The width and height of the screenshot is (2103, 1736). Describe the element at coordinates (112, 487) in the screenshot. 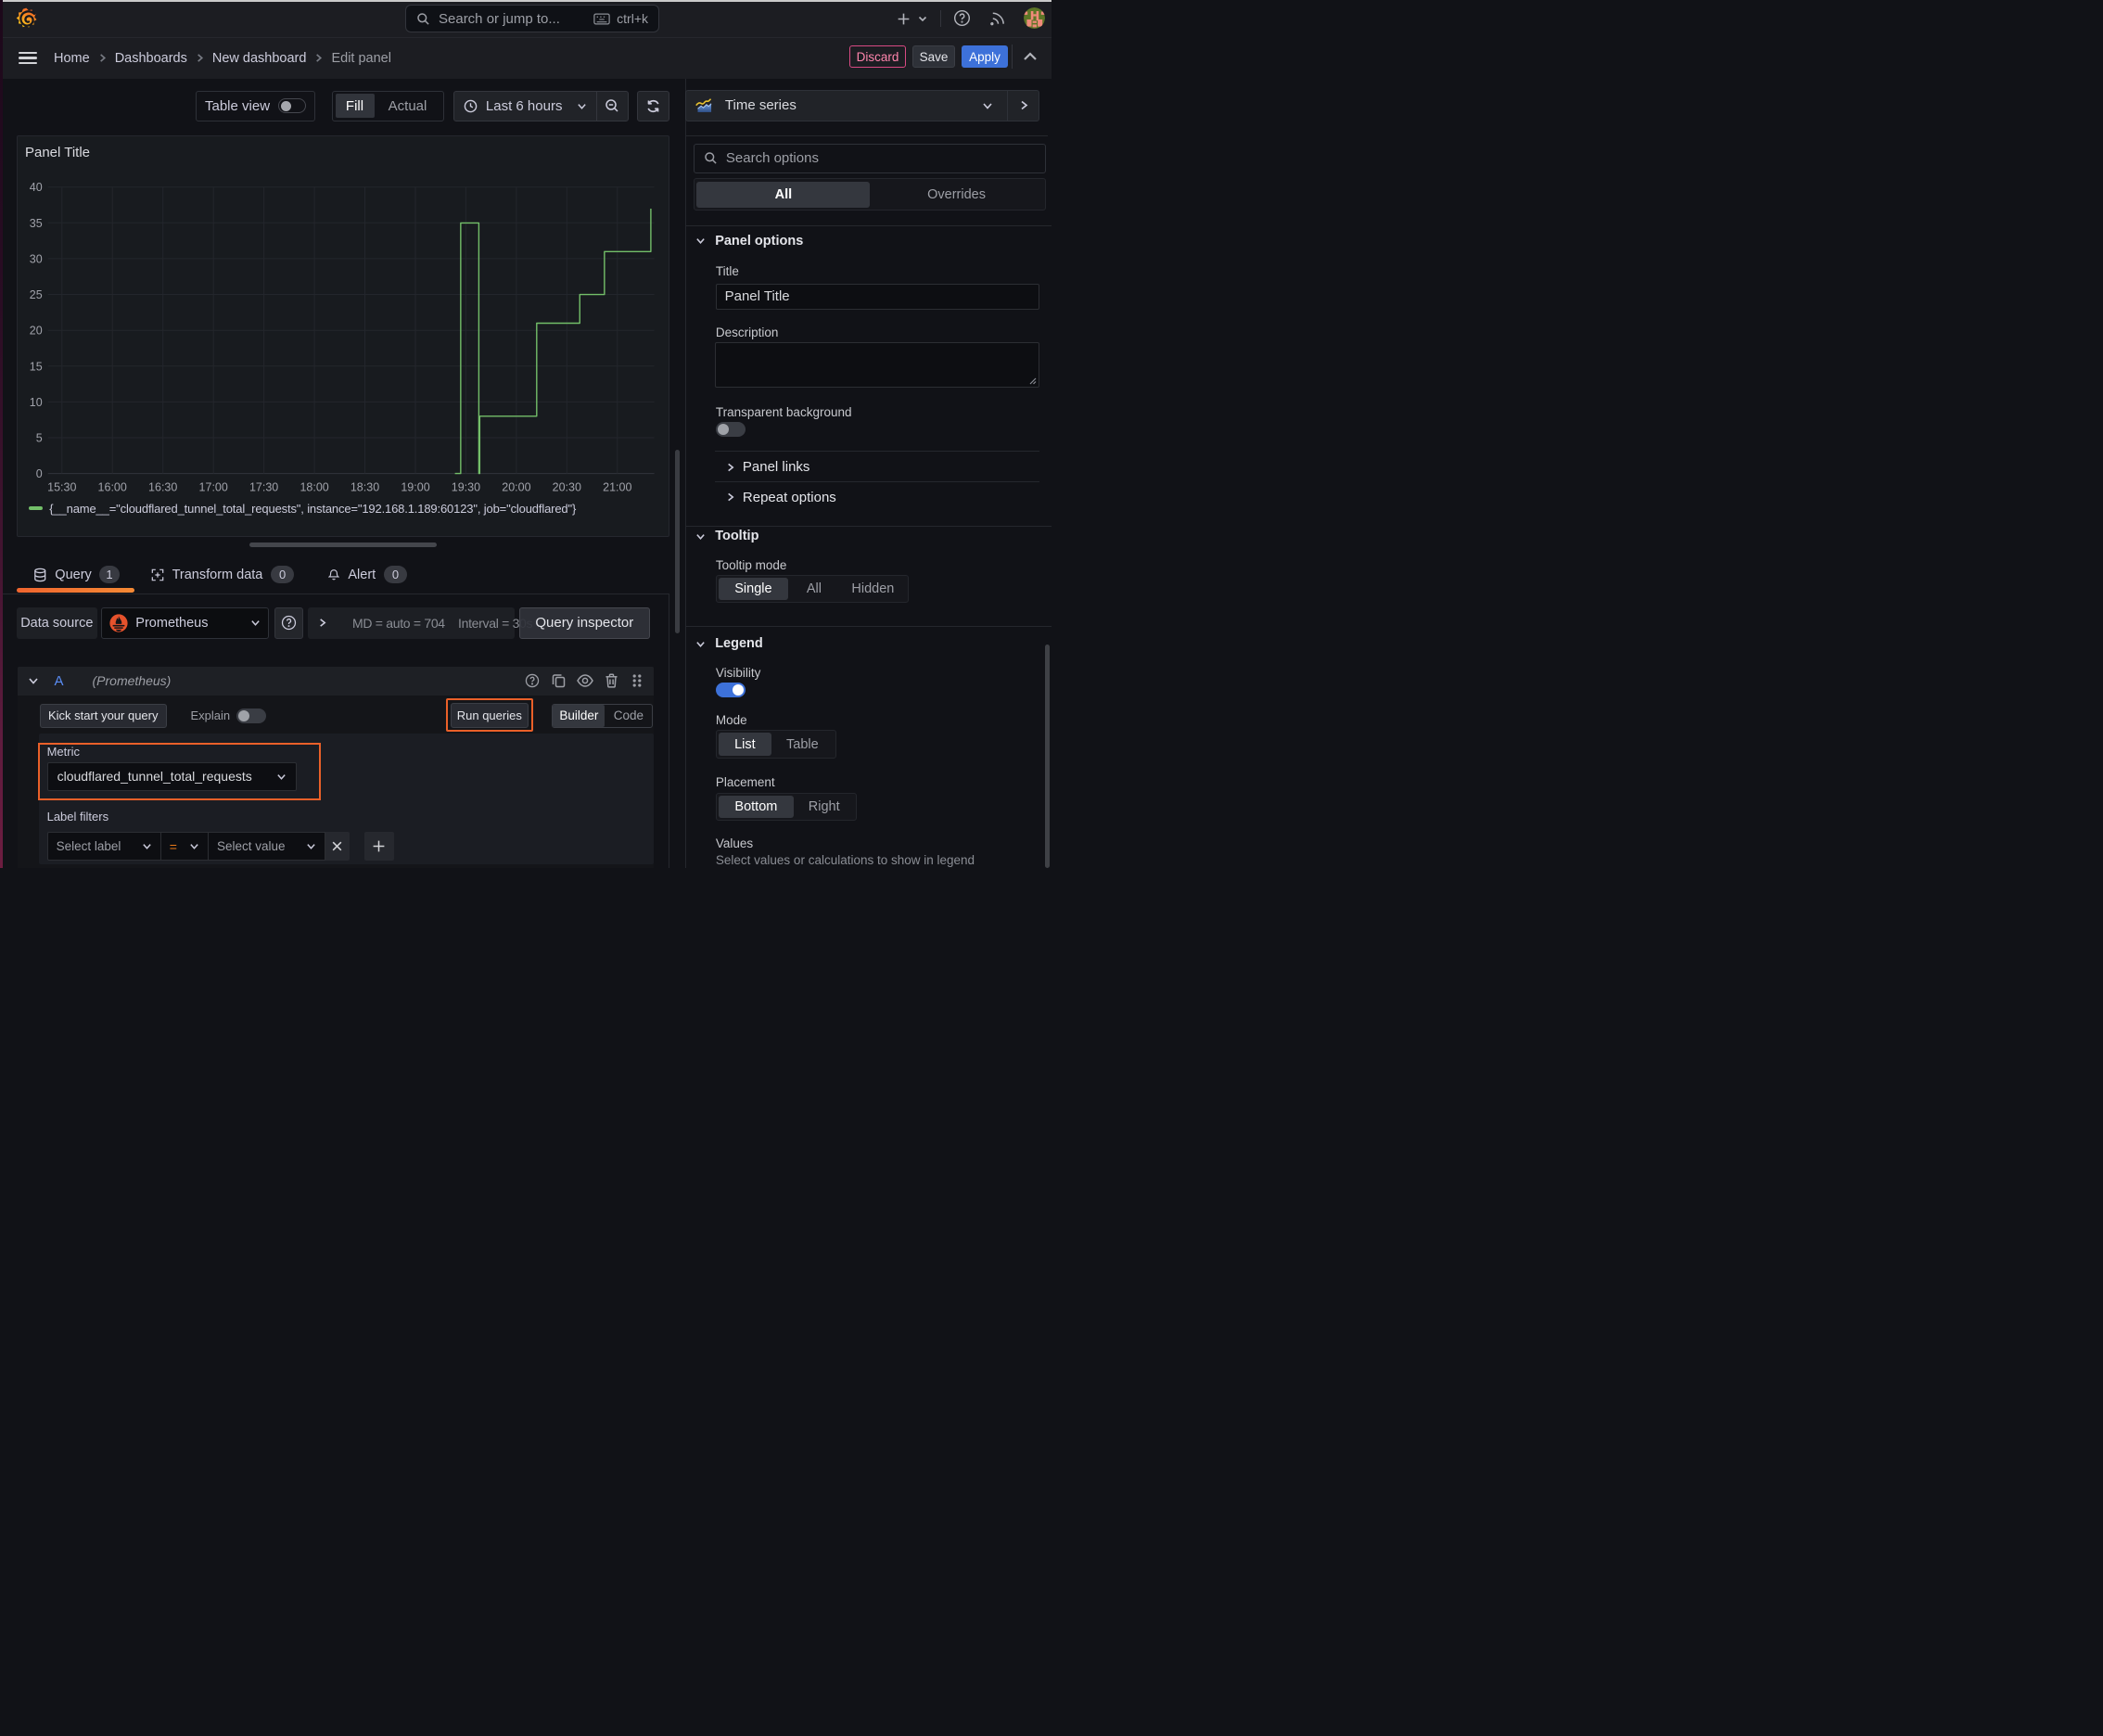

I see `svg-text: 16:00` at that location.